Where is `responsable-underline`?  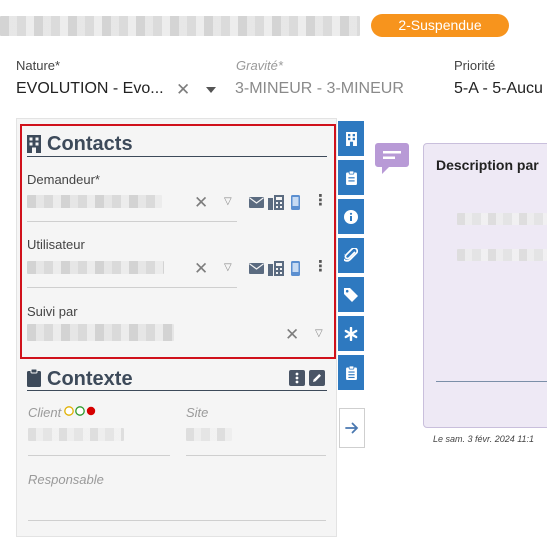
responsable-underline is located at coordinates (177, 520).